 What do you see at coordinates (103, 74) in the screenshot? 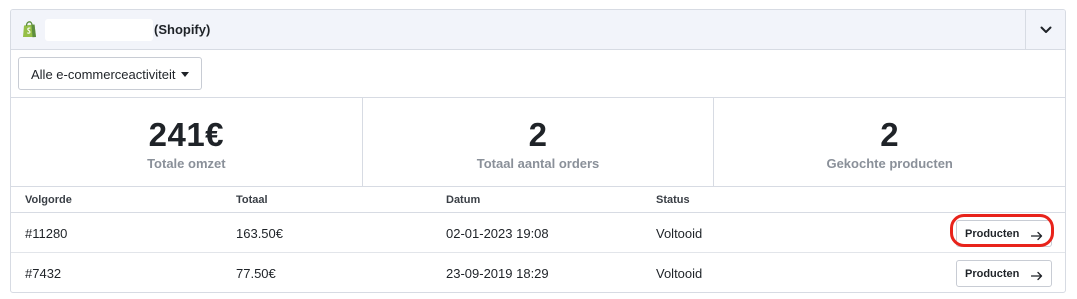
I see `activity-filter-value: Alle e-commerceactiviteit` at bounding box center [103, 74].